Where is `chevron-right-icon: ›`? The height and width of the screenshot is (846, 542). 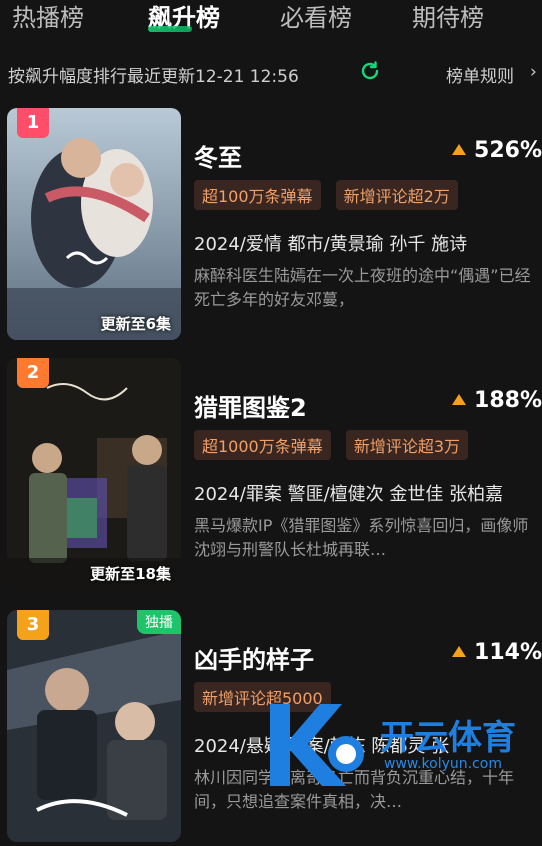
chevron-right-icon: › is located at coordinates (533, 72).